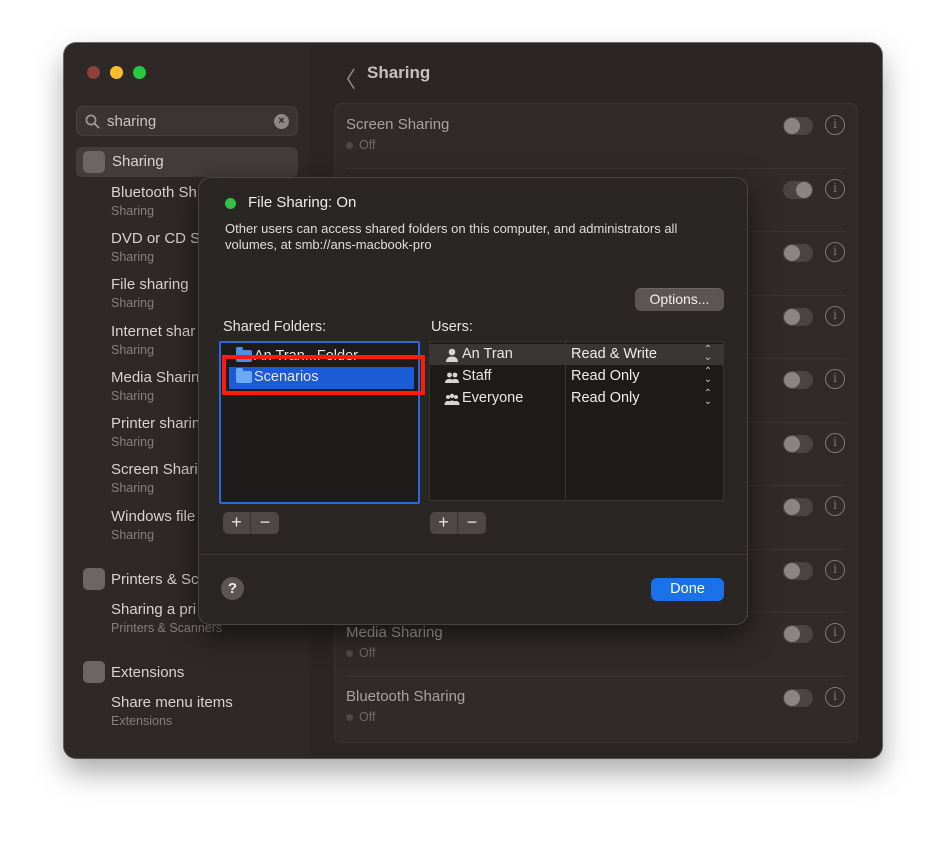 Image resolution: width=945 pixels, height=842 pixels. I want to click on user-name: An Tran, so click(487, 354).